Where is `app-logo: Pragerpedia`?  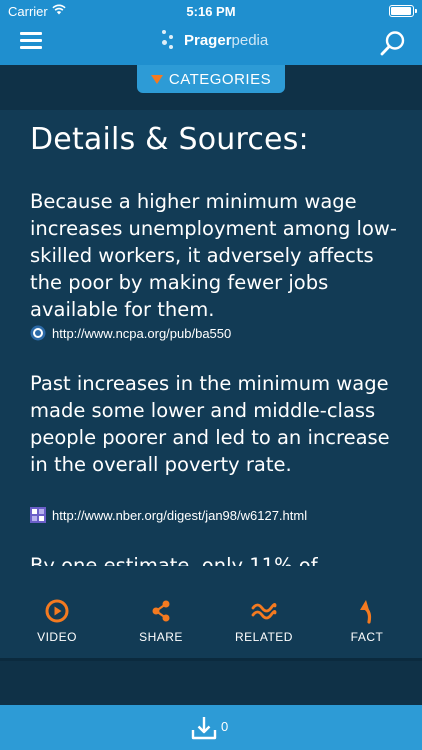
app-logo: Pragerpedia is located at coordinates (214, 40).